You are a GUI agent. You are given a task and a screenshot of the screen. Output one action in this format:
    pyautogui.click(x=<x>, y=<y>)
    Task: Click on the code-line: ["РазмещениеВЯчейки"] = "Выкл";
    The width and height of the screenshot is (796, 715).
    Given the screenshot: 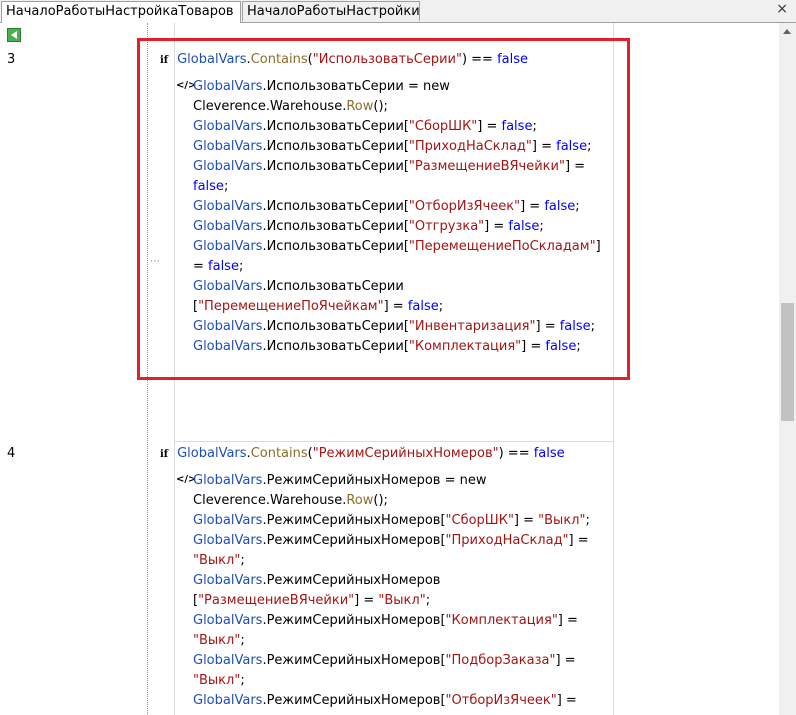 What is the action you would take?
    pyautogui.click(x=312, y=600)
    